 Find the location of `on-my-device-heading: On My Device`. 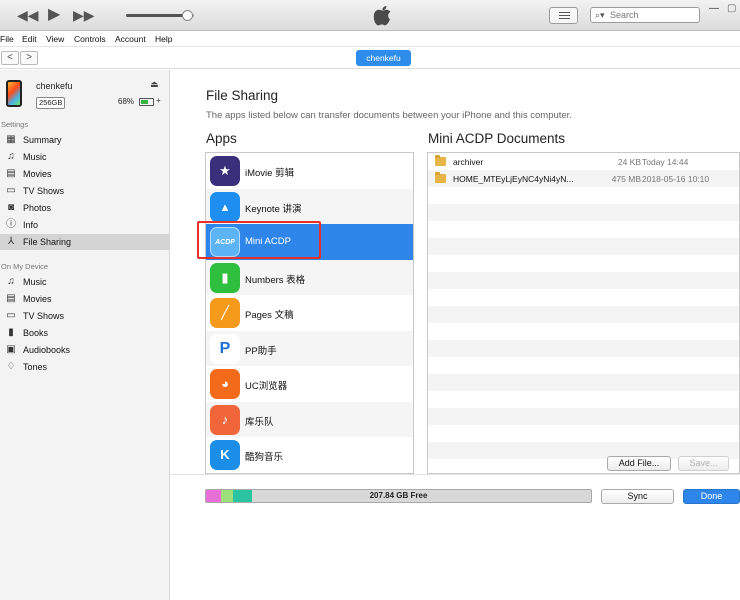

on-my-device-heading: On My Device is located at coordinates (25, 266).